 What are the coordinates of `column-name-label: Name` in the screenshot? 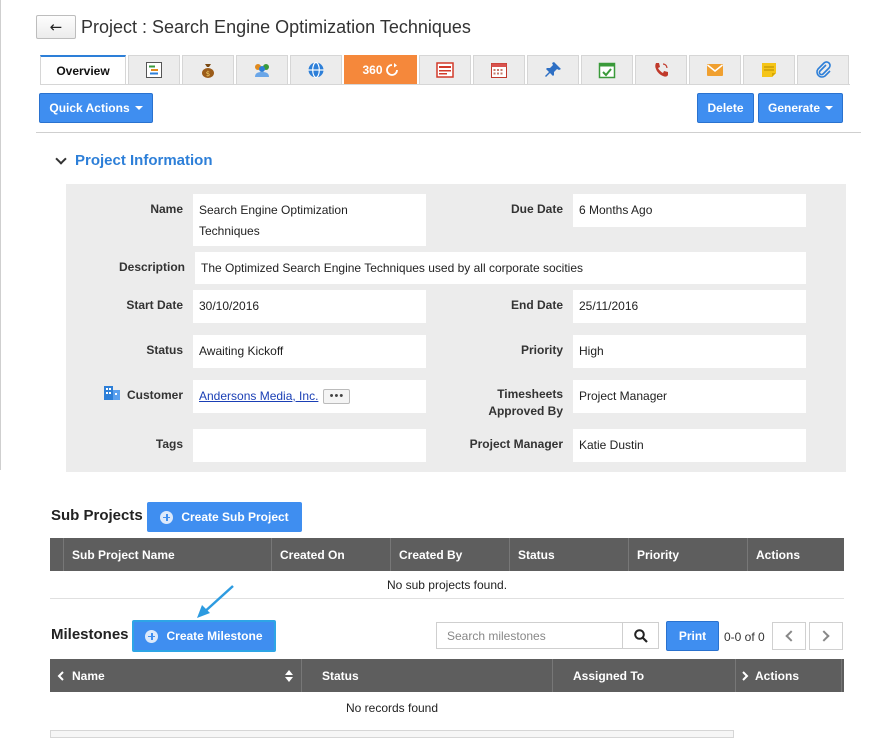 It's located at (88, 675).